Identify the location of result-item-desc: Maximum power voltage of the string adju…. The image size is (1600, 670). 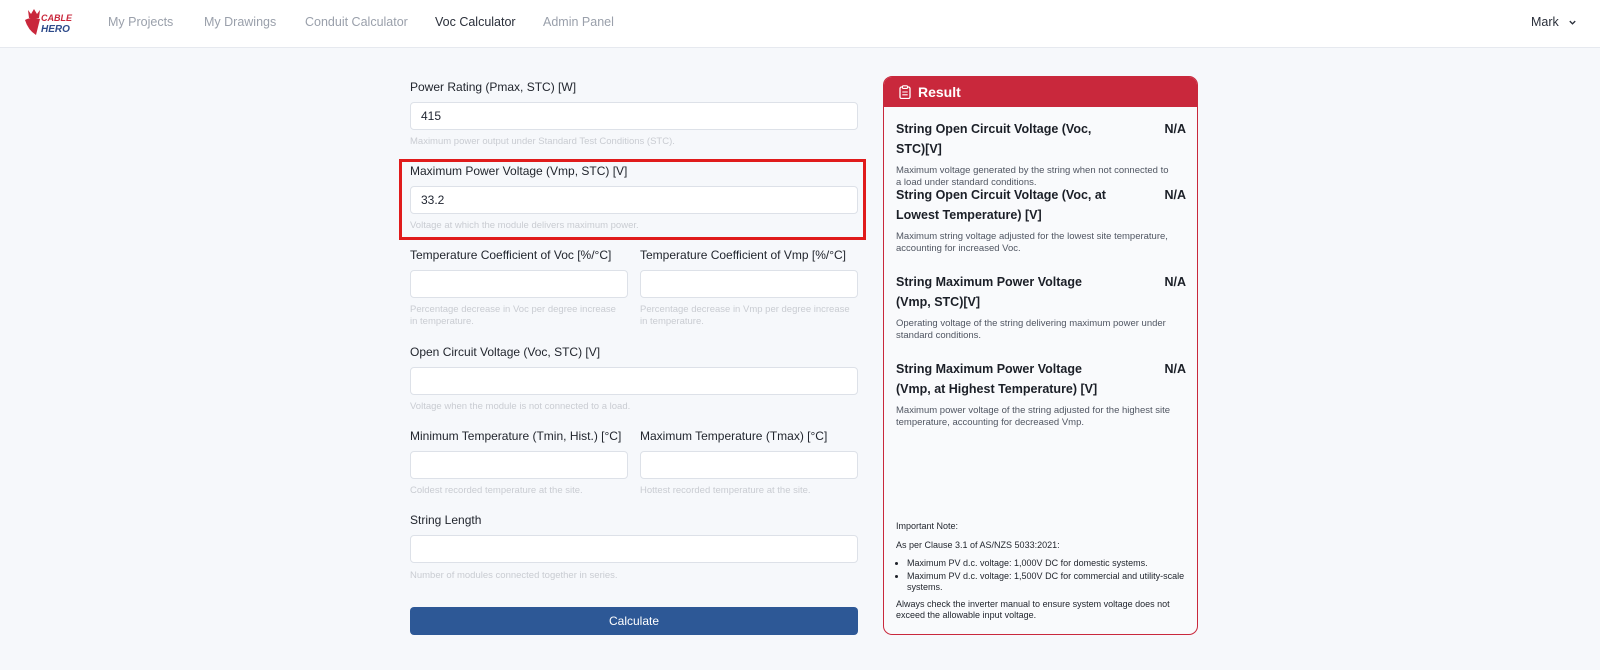
(1033, 416).